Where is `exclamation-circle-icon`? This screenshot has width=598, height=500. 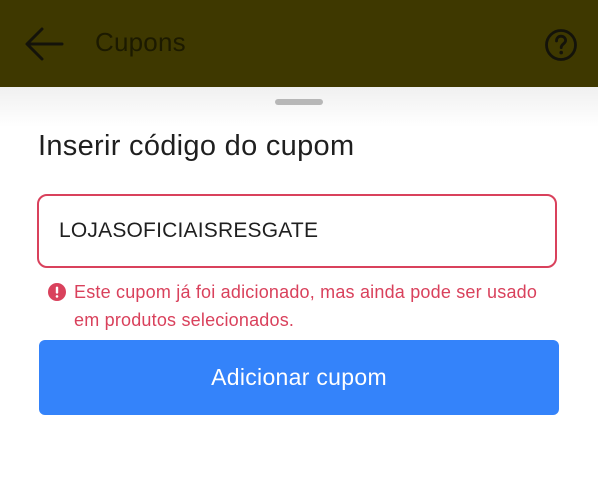 exclamation-circle-icon is located at coordinates (57, 292).